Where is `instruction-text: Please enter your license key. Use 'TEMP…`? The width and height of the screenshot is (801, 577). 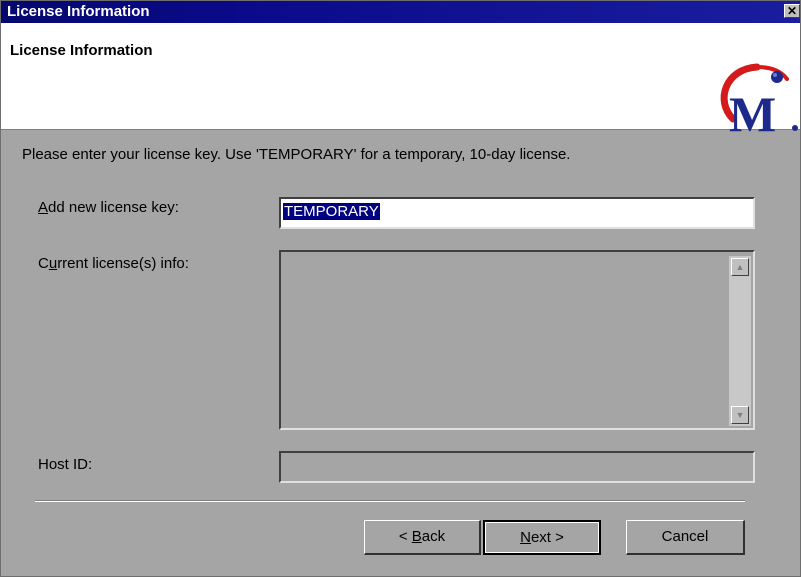 instruction-text: Please enter your license key. Use 'TEMP… is located at coordinates (296, 154).